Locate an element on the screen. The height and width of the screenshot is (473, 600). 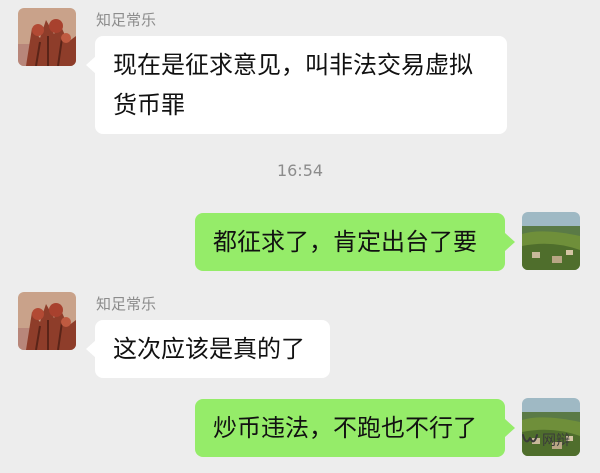
message-line: 现在是征求意见，叫非法交易虚拟 is located at coordinates (293, 65).